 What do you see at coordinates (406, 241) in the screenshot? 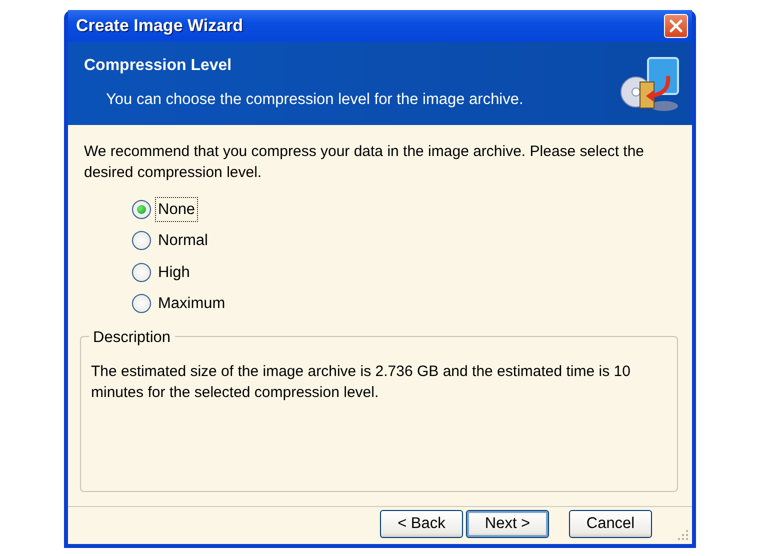
I see `radio-option: Normal` at bounding box center [406, 241].